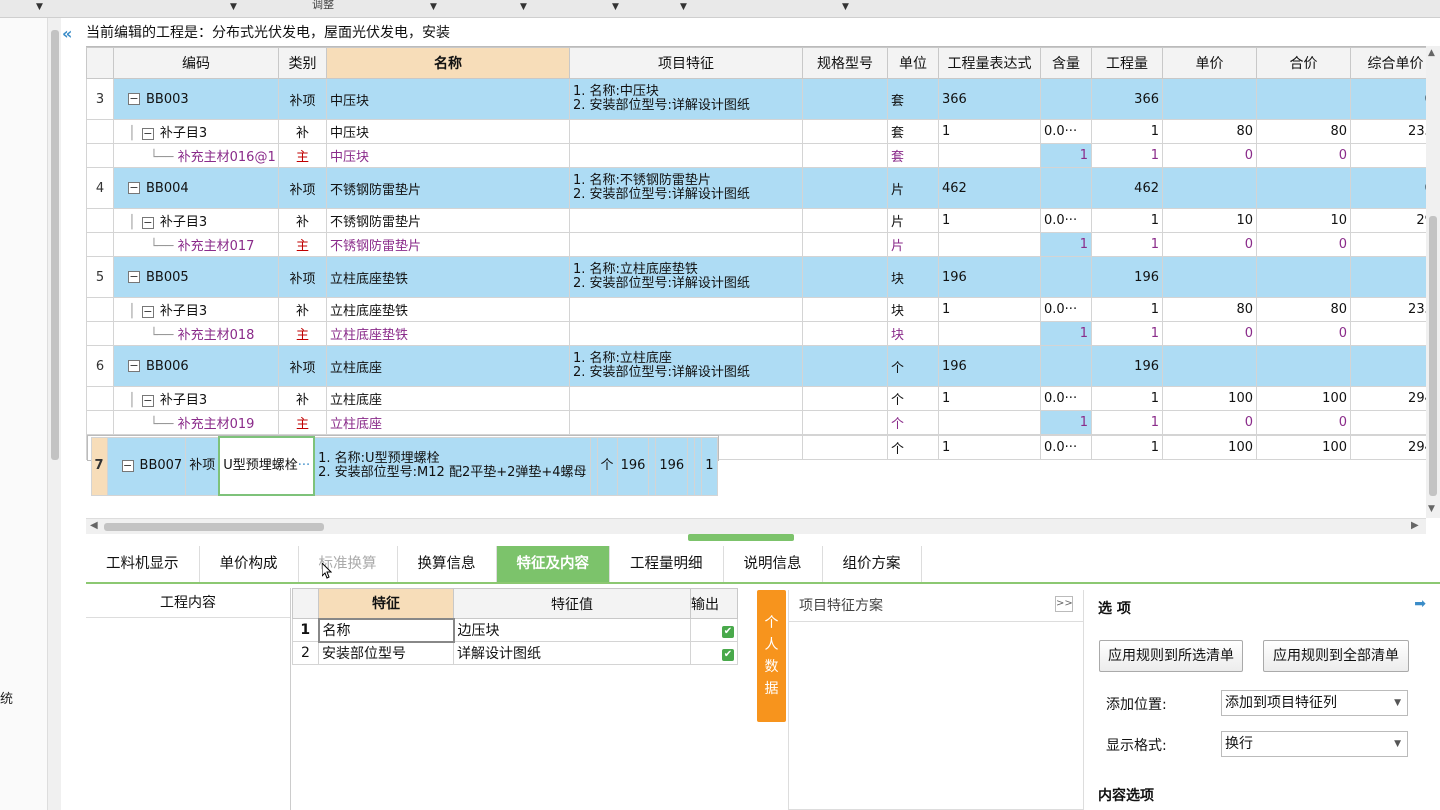 Image resolution: width=1440 pixels, height=810 pixels. What do you see at coordinates (572, 630) in the screenshot?
I see `feature-value-cell: 边压块` at bounding box center [572, 630].